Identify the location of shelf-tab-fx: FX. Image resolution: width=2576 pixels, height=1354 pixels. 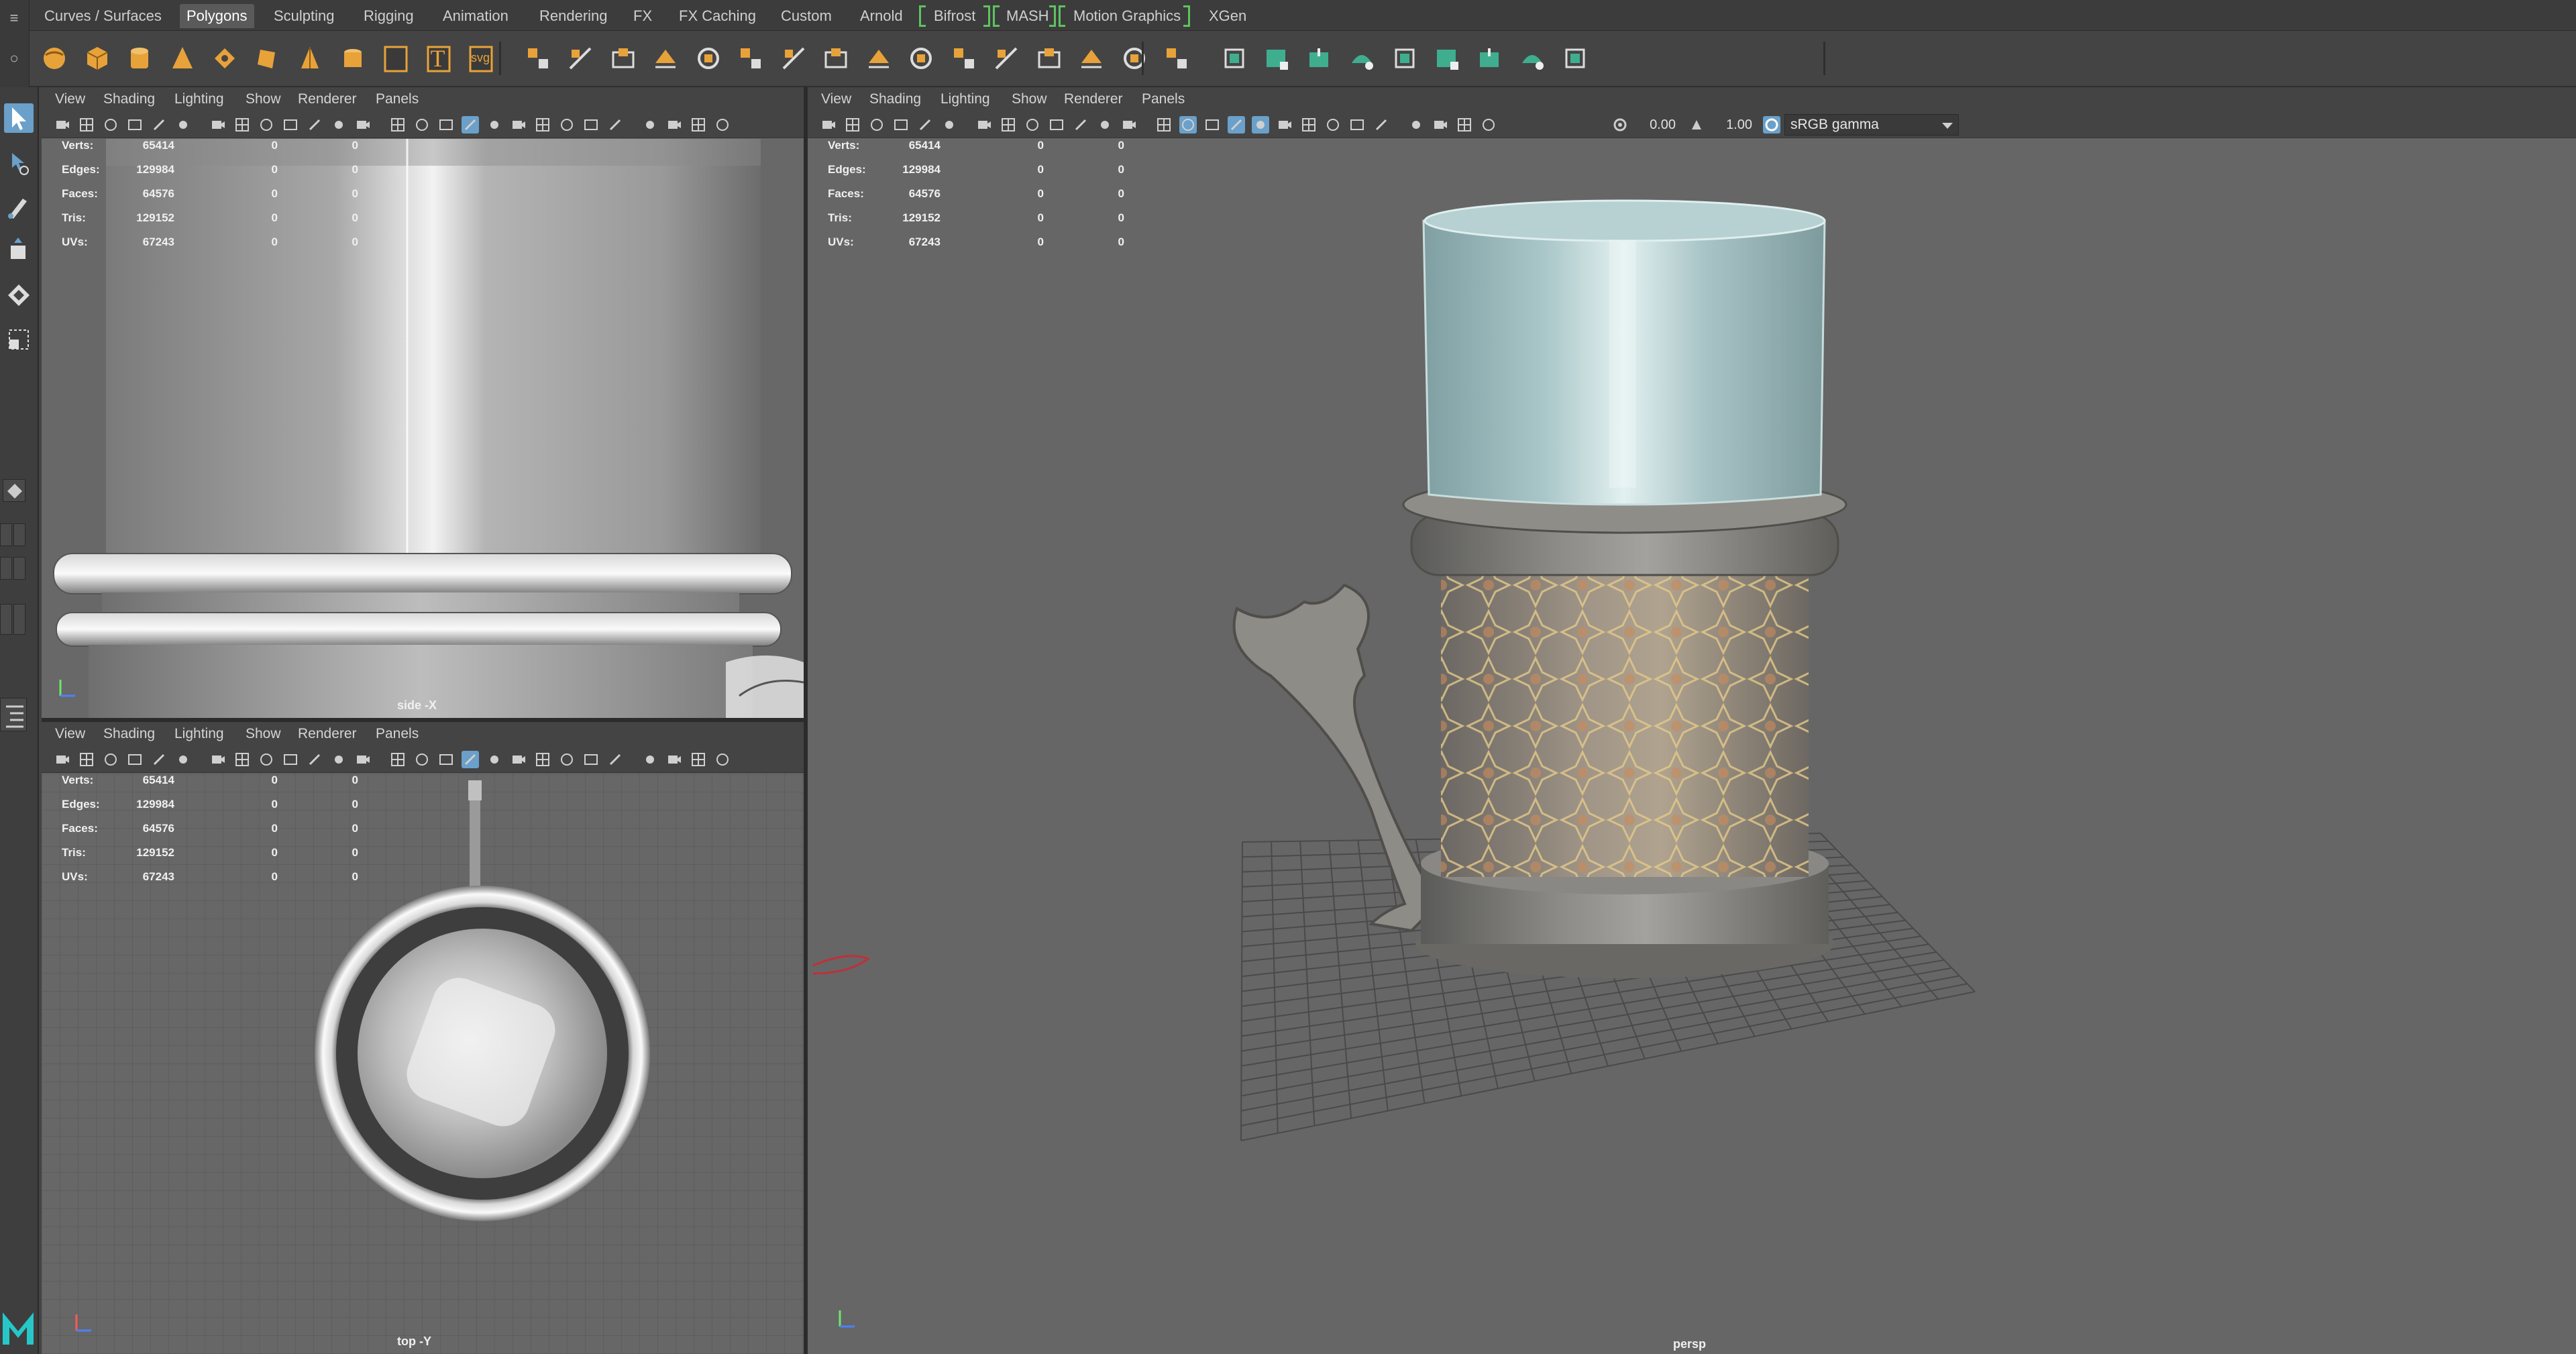
(643, 16).